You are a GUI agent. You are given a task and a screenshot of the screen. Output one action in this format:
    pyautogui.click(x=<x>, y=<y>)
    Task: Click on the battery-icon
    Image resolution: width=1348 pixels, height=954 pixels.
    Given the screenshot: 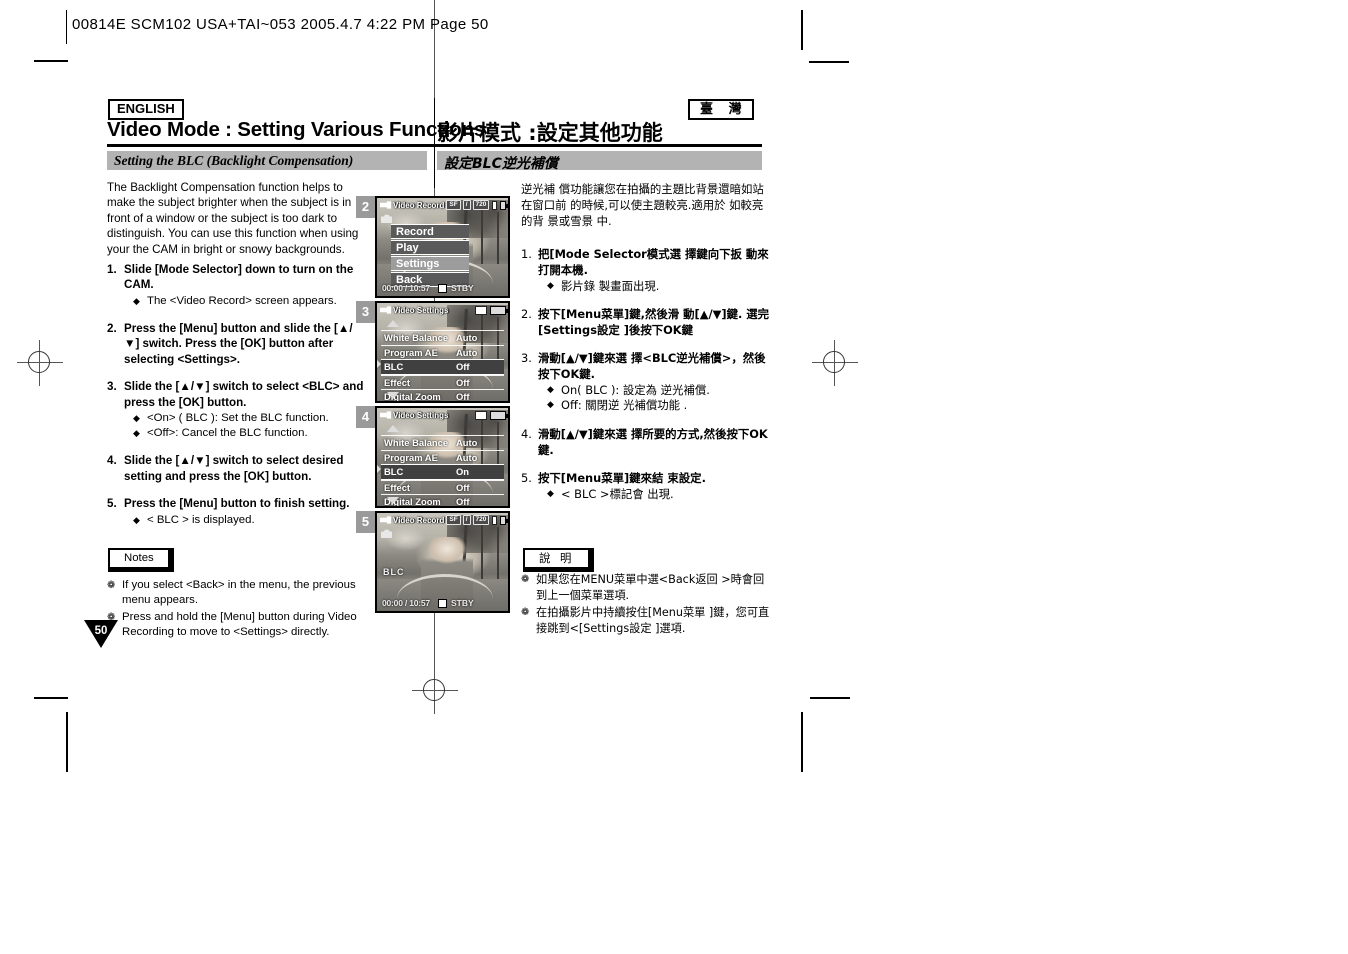 What is the action you would take?
    pyautogui.click(x=504, y=520)
    